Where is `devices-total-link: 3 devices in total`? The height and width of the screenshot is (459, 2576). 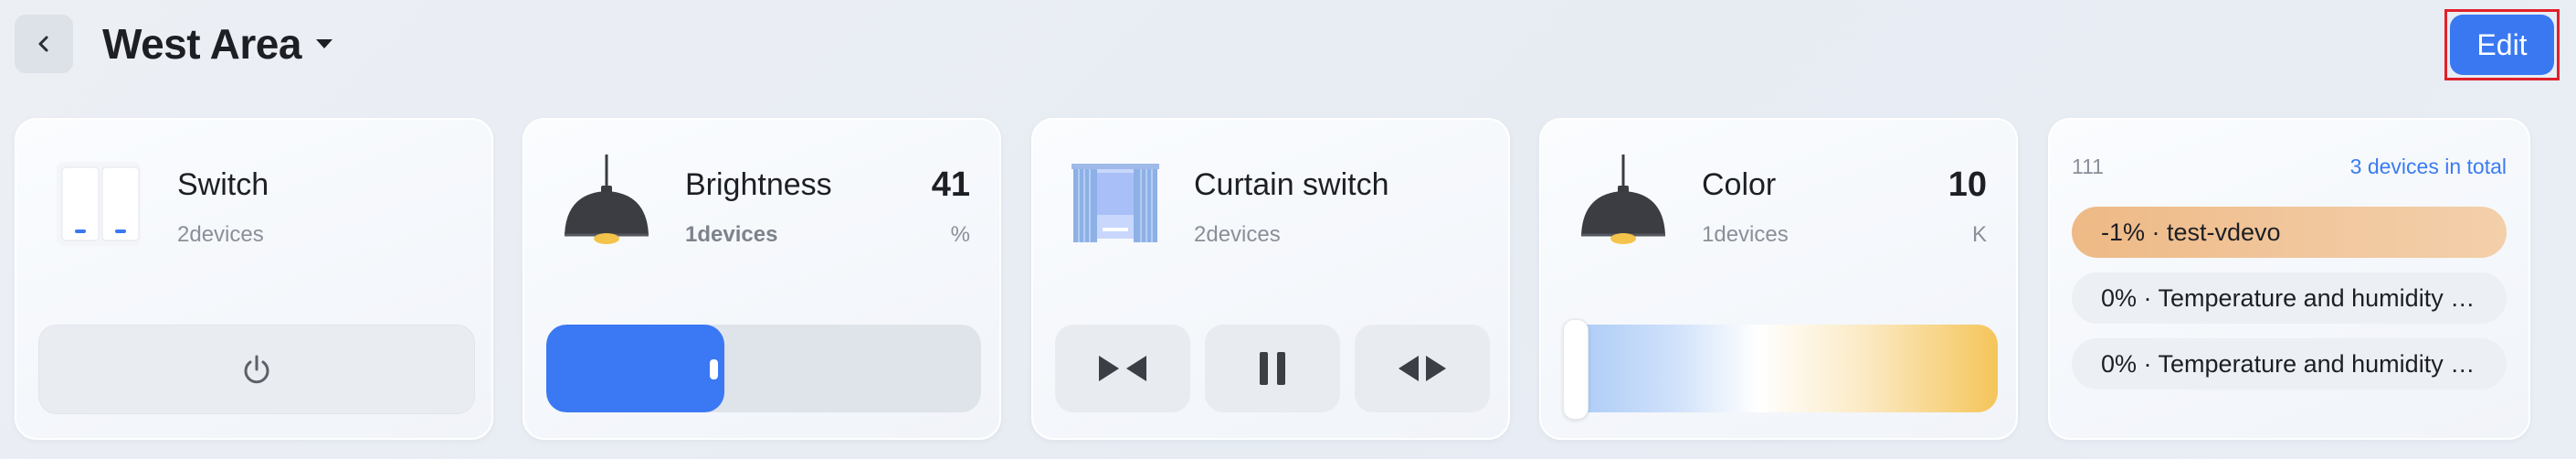
devices-total-link: 3 devices in total is located at coordinates (2429, 167).